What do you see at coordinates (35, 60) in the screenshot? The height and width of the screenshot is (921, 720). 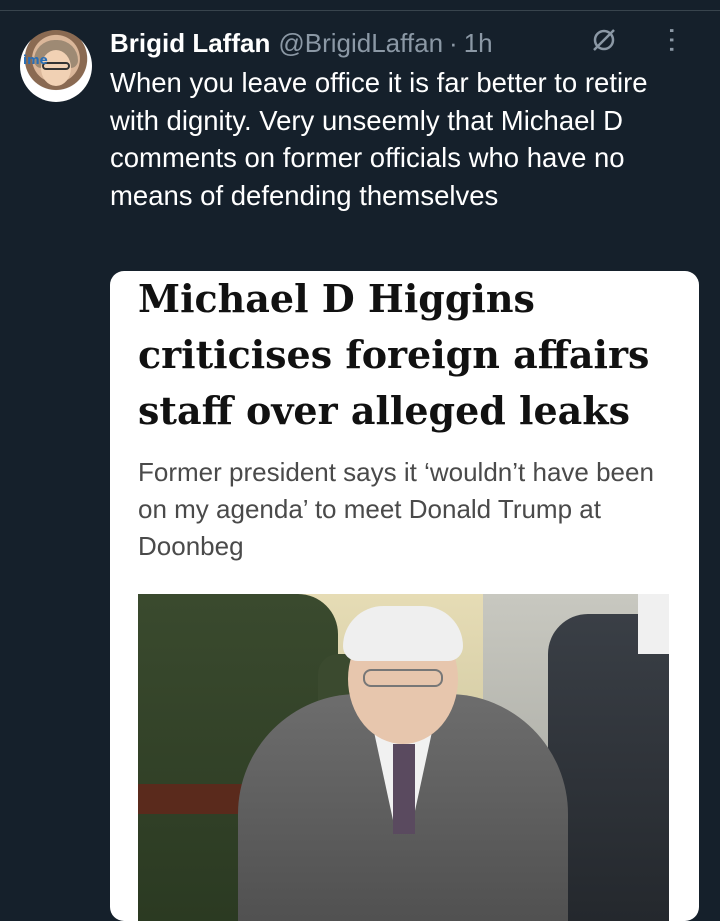 I see `avatar-badge: ime` at bounding box center [35, 60].